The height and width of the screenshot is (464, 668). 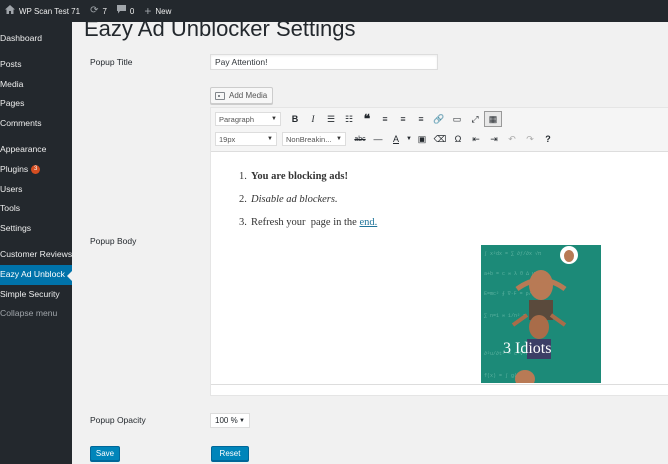 I want to click on popup-body-label: Popup Body, so click(x=113, y=241).